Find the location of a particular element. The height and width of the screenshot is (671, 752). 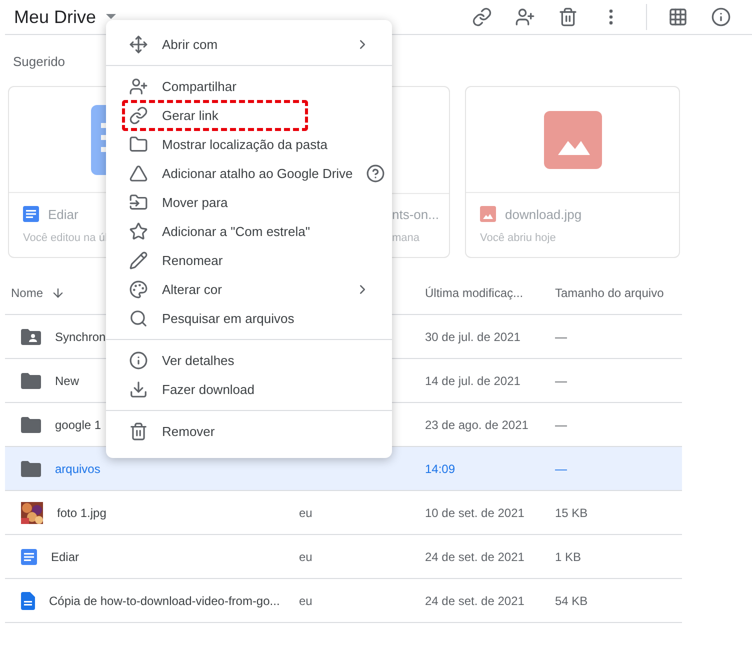

file-name: New is located at coordinates (67, 381).